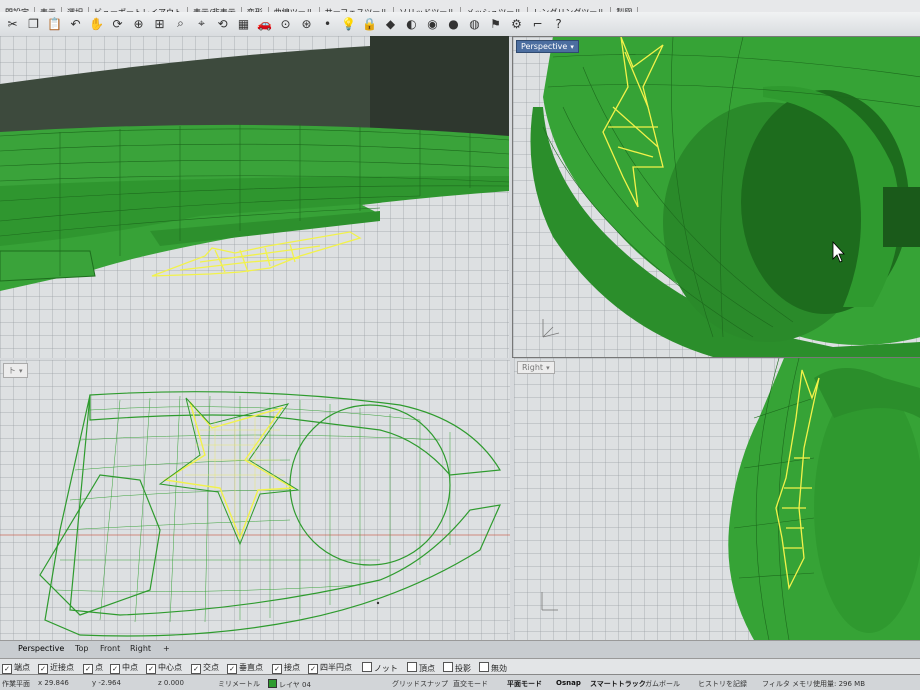  I want to click on car-icon: 🚗, so click(264, 23).